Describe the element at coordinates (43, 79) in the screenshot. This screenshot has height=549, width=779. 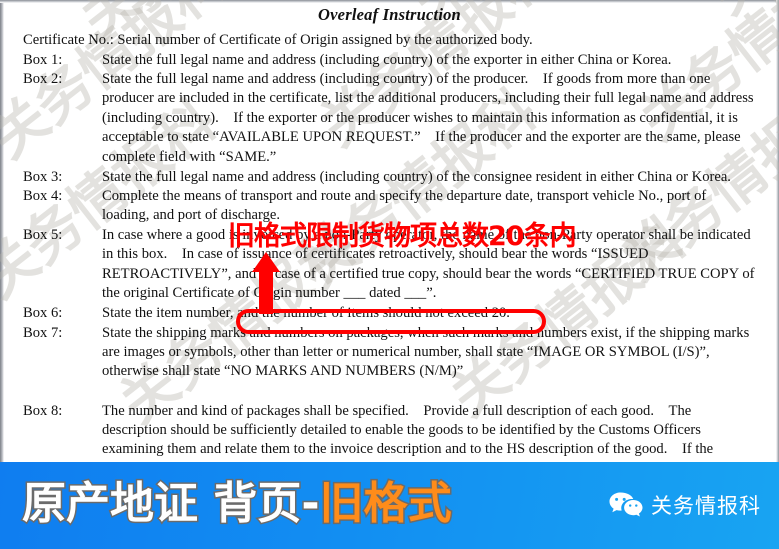
I see `box-label: Box 2:` at that location.